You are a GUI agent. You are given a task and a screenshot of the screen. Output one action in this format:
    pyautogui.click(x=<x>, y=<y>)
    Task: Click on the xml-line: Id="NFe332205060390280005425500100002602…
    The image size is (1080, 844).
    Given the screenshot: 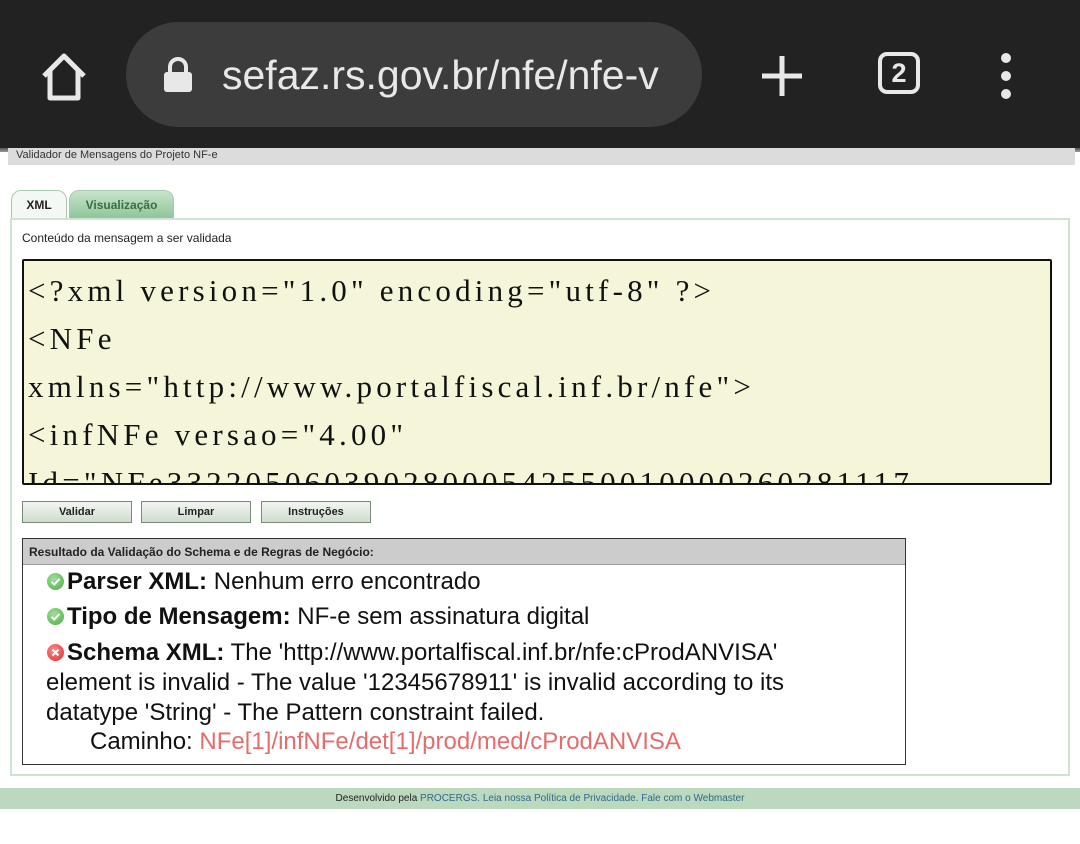 What is the action you would take?
    pyautogui.click(x=471, y=475)
    